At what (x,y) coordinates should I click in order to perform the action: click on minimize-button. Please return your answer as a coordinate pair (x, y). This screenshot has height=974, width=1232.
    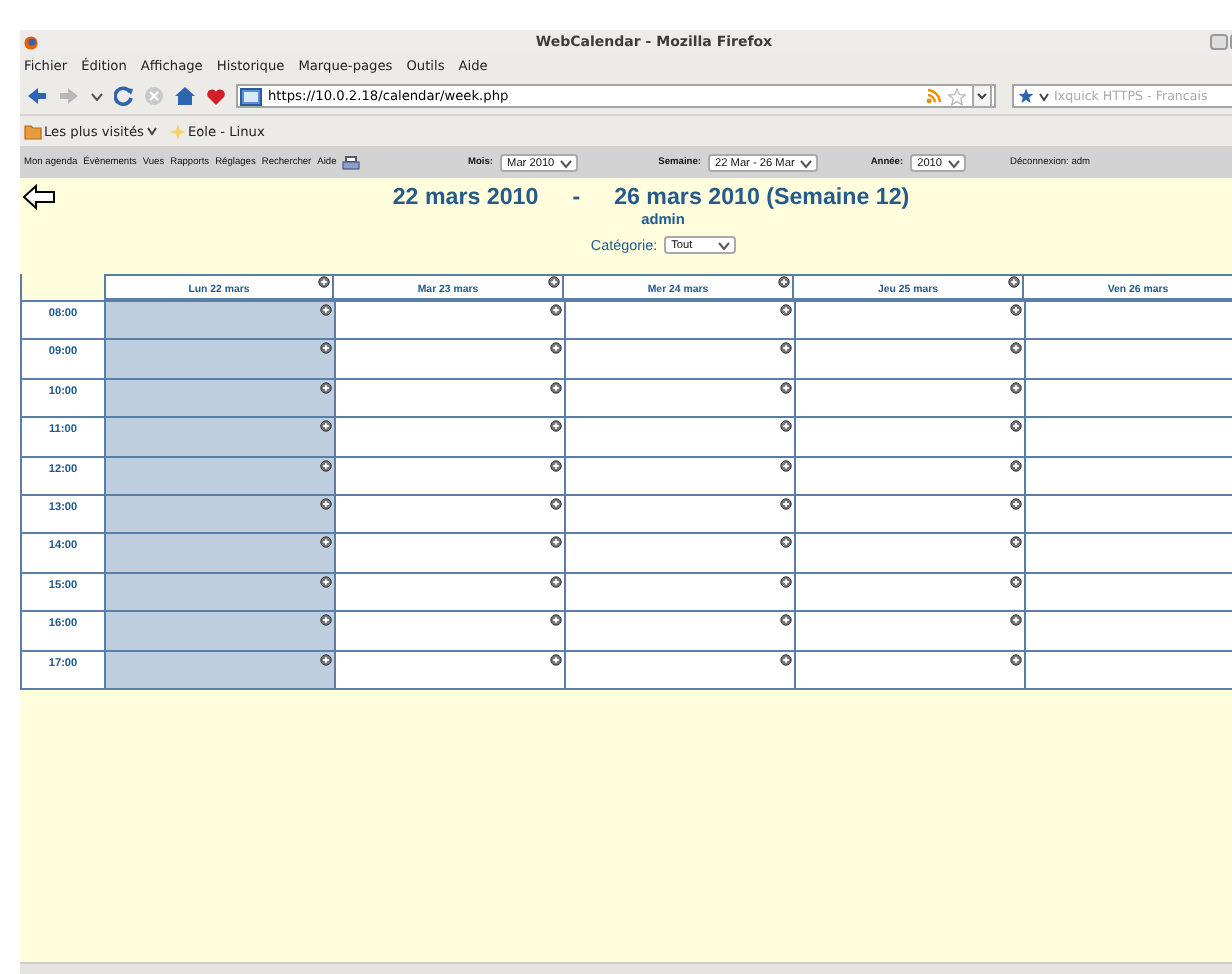
    Looking at the image, I should click on (1219, 42).